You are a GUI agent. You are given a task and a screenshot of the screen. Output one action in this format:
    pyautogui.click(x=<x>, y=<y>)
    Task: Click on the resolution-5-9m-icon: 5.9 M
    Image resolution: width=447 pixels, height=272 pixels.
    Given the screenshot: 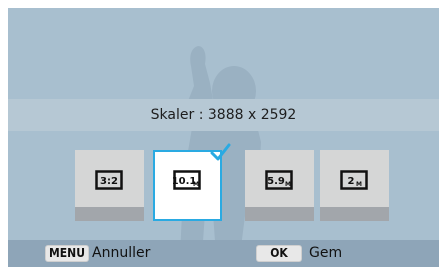 What is the action you would take?
    pyautogui.click(x=279, y=180)
    